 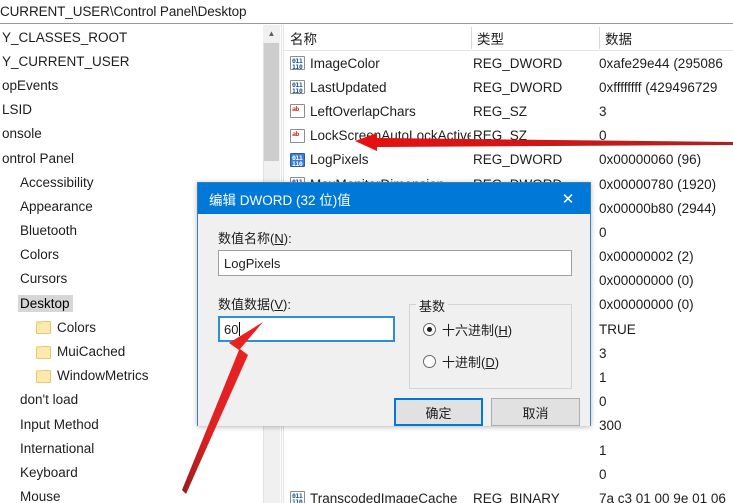 What do you see at coordinates (66, 61) in the screenshot?
I see `tree-item-label: Y_CURRENT_USER` at bounding box center [66, 61].